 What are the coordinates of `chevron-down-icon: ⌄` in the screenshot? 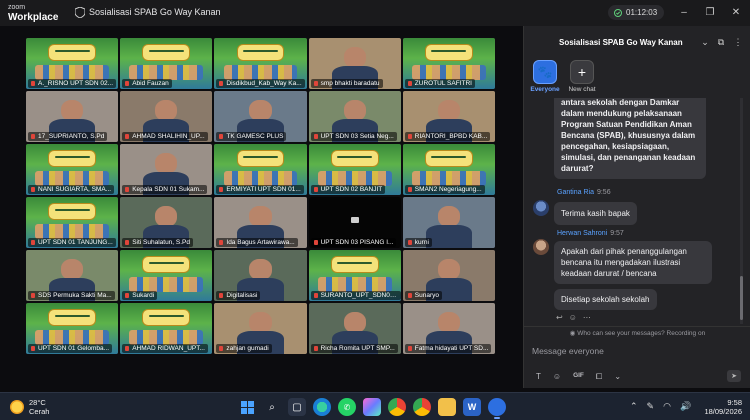 It's located at (705, 42).